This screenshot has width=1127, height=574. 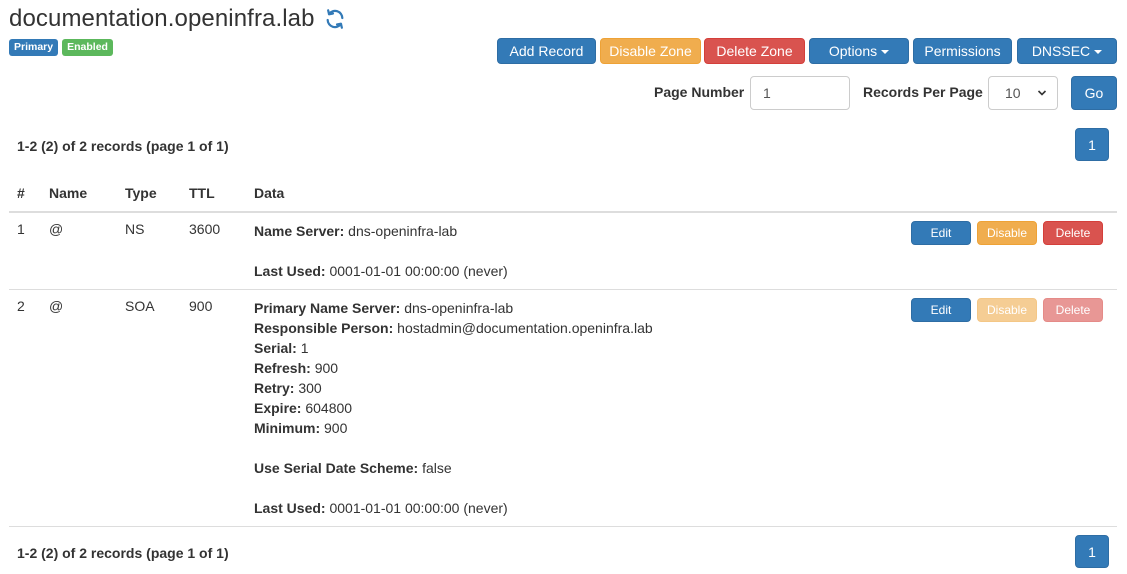 I want to click on zone-status-badge: Enabled, so click(x=87, y=47).